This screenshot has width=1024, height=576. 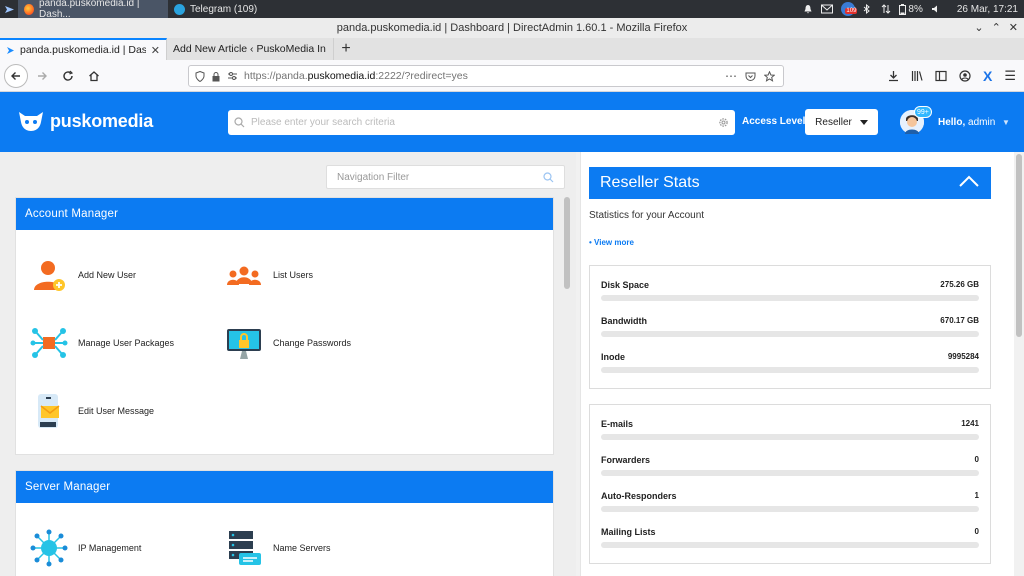 What do you see at coordinates (624, 321) in the screenshot?
I see `stat-label: Bandwidth` at bounding box center [624, 321].